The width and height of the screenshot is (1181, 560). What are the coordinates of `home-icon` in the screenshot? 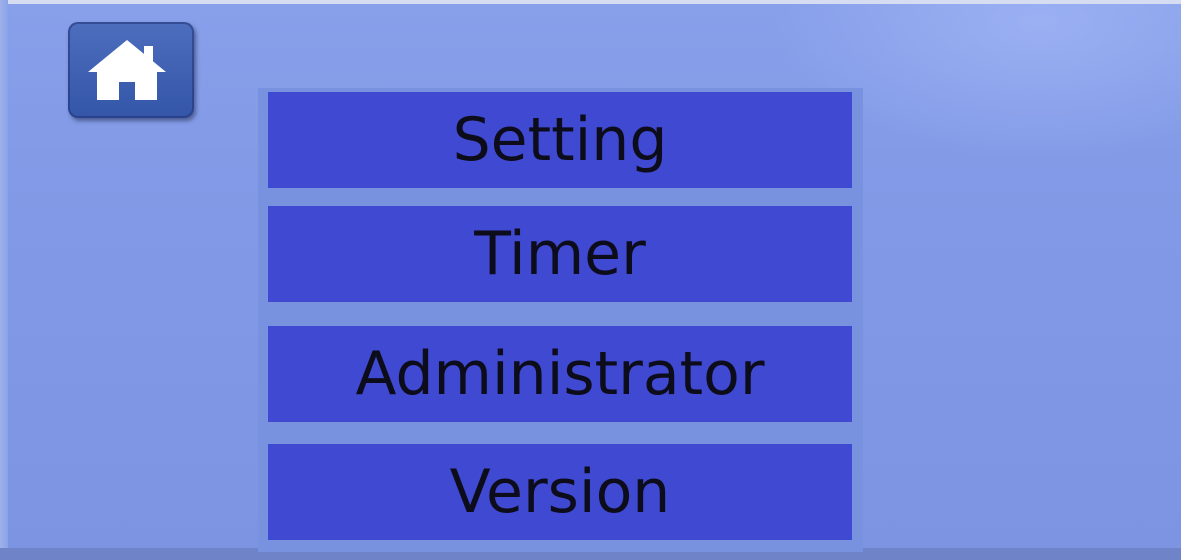 It's located at (127, 70).